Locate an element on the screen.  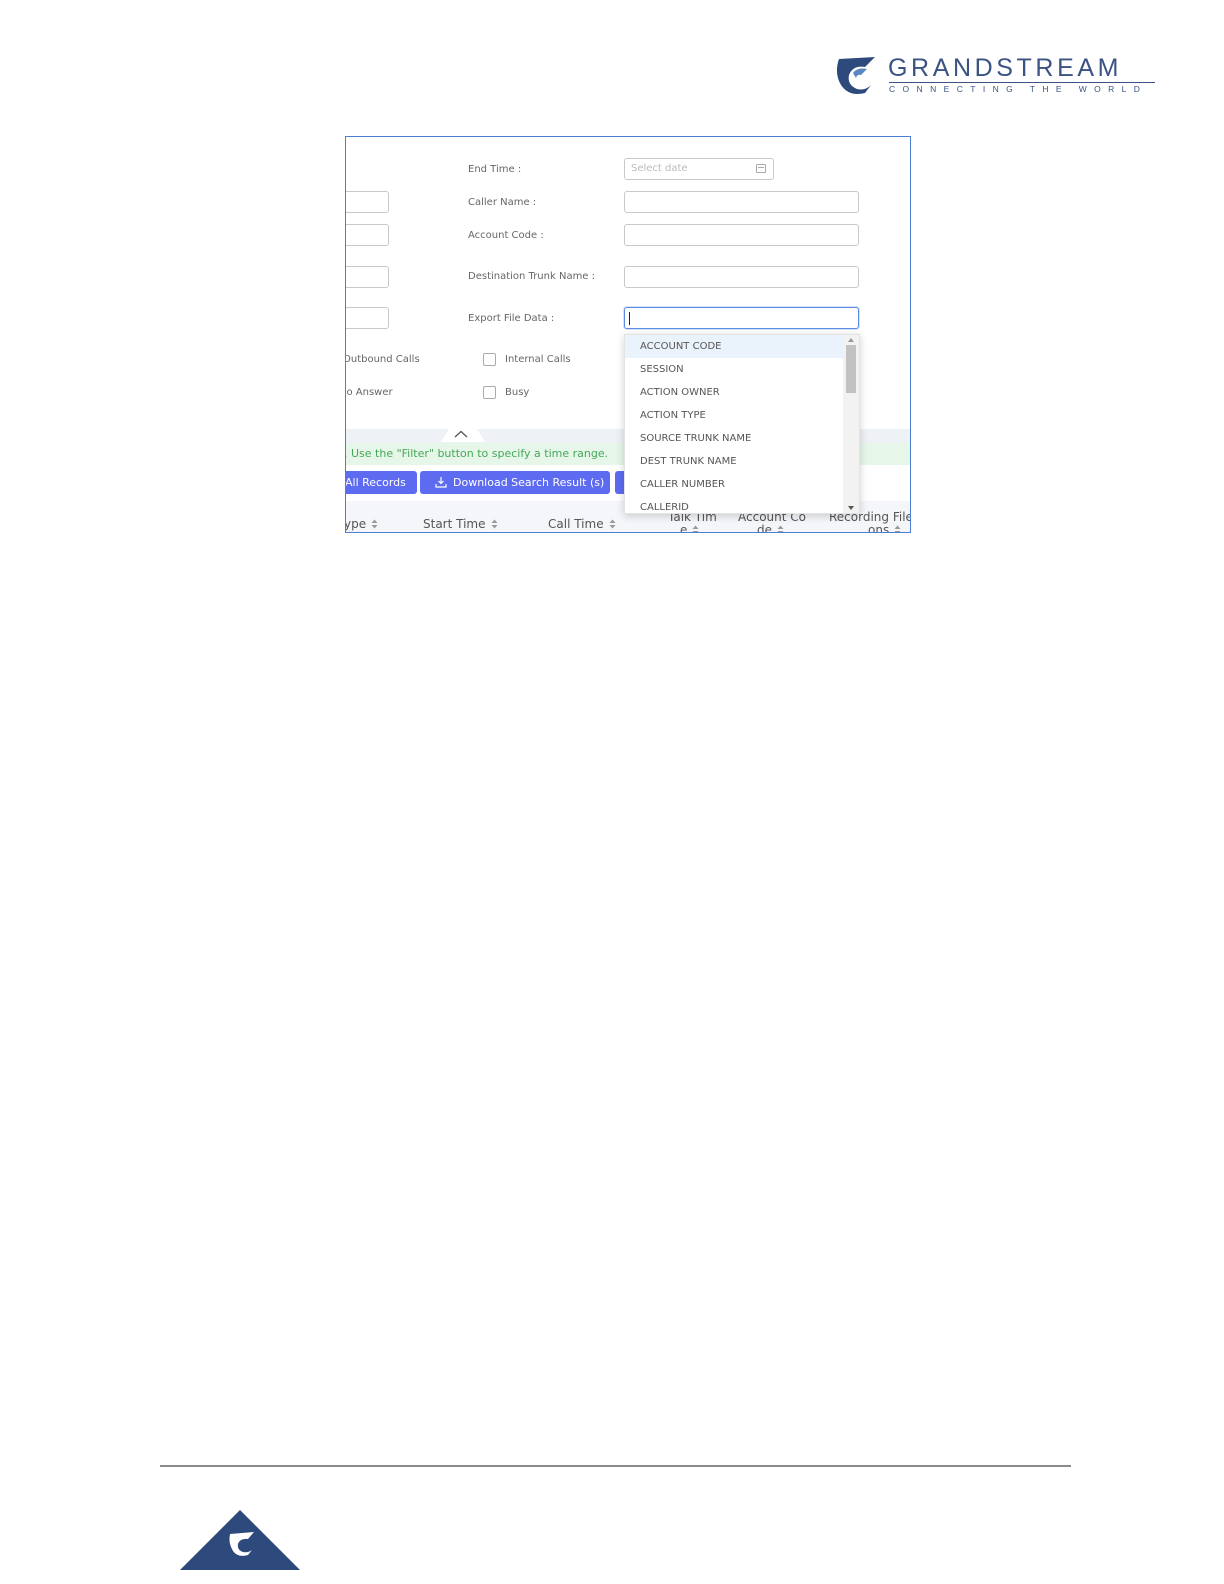
internal-calls-checkbox is located at coordinates (489, 359).